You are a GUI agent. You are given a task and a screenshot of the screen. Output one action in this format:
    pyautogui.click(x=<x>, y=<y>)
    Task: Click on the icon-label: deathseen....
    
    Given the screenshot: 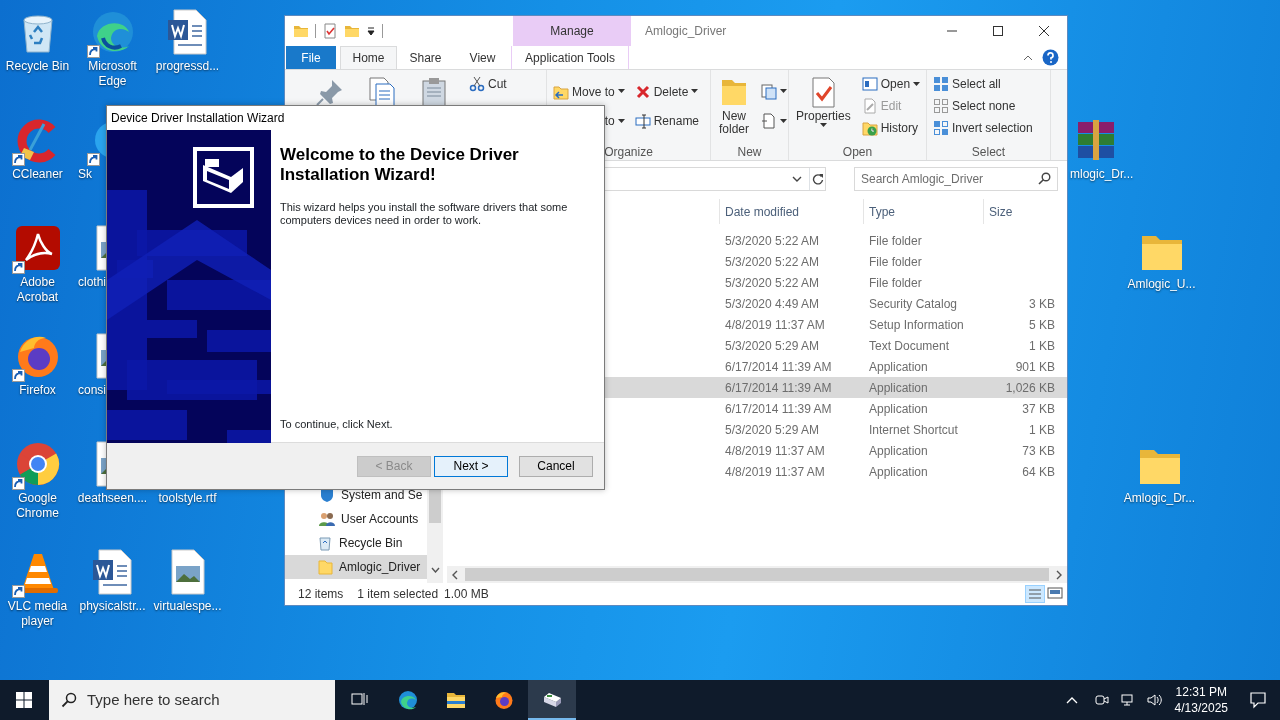 What is the action you would take?
    pyautogui.click(x=112, y=498)
    